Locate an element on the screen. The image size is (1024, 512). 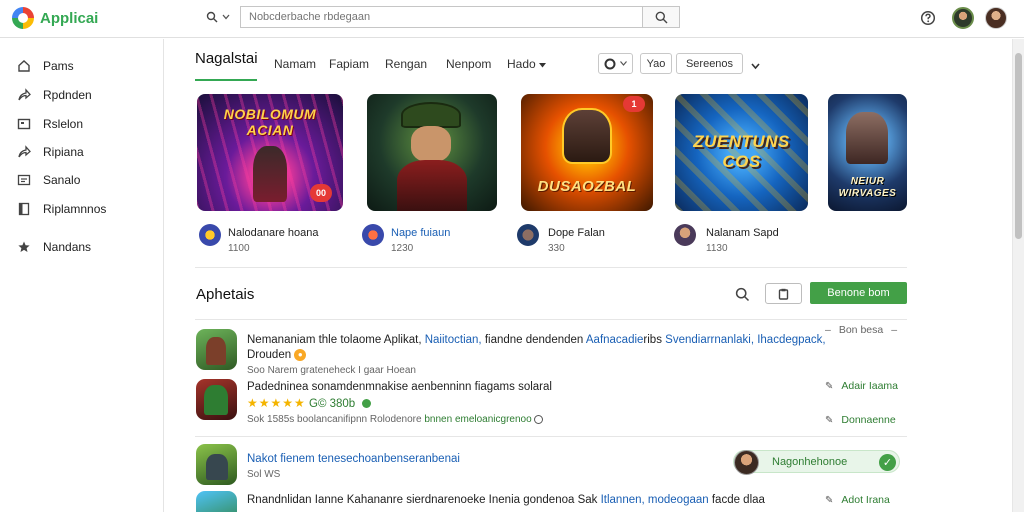
search-icon is located at coordinates (661, 17).